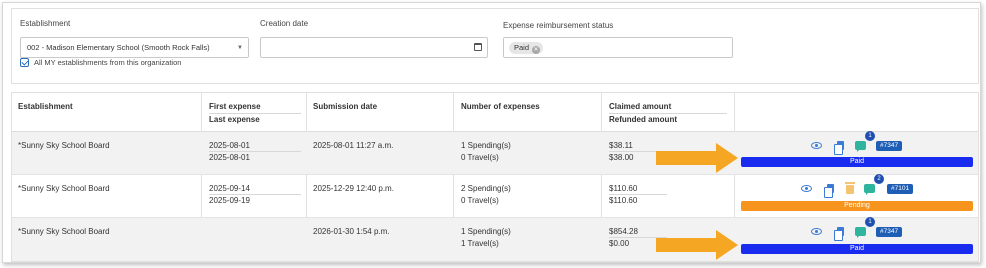 The width and height of the screenshot is (986, 268). I want to click on row-submission-date: 2026-01-30 1:54 p.m., so click(351, 231).